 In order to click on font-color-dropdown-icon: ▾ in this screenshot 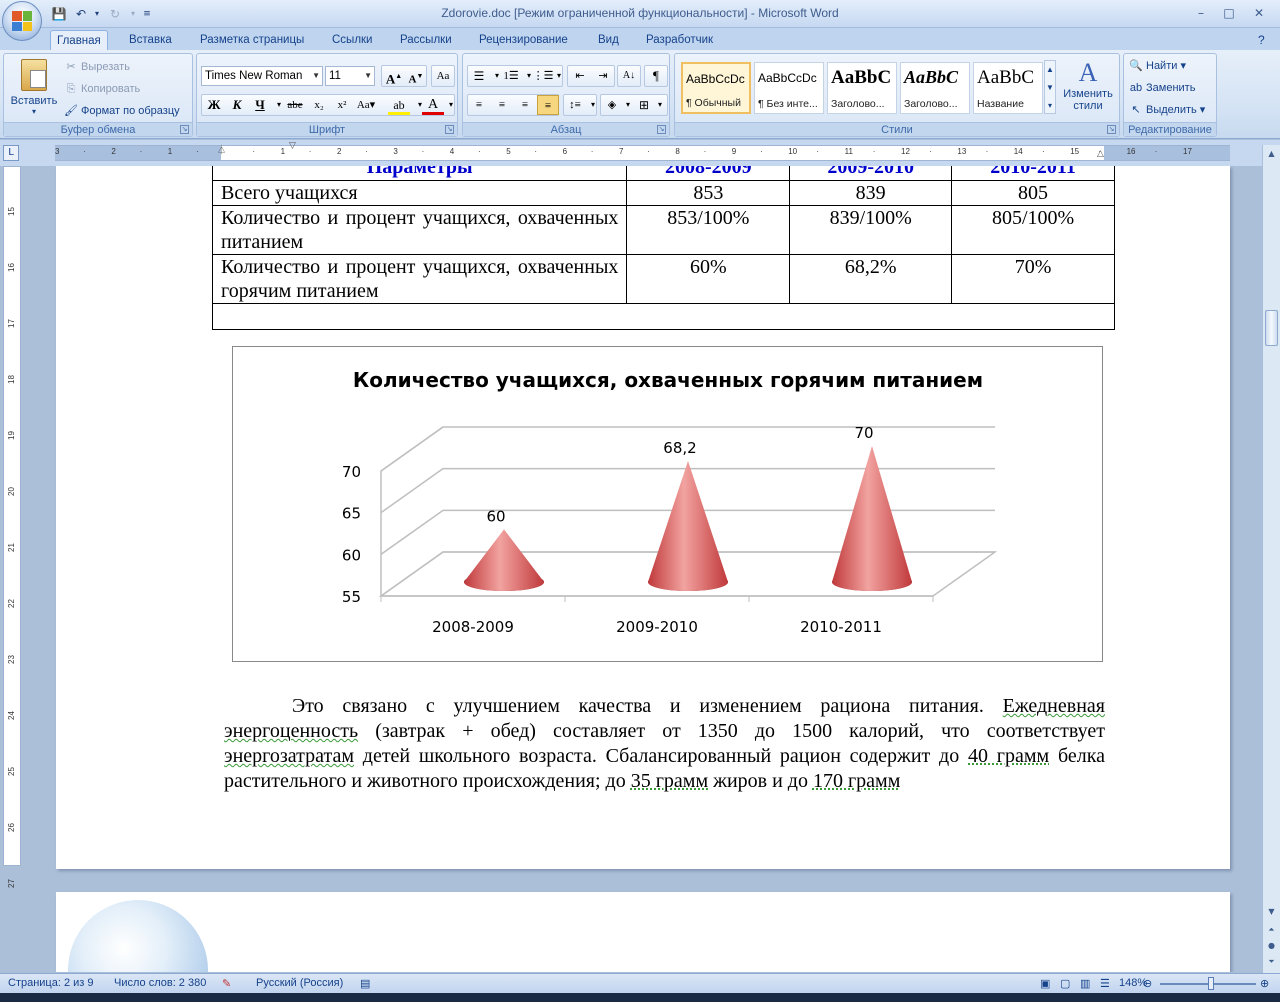, I will do `click(451, 105)`.